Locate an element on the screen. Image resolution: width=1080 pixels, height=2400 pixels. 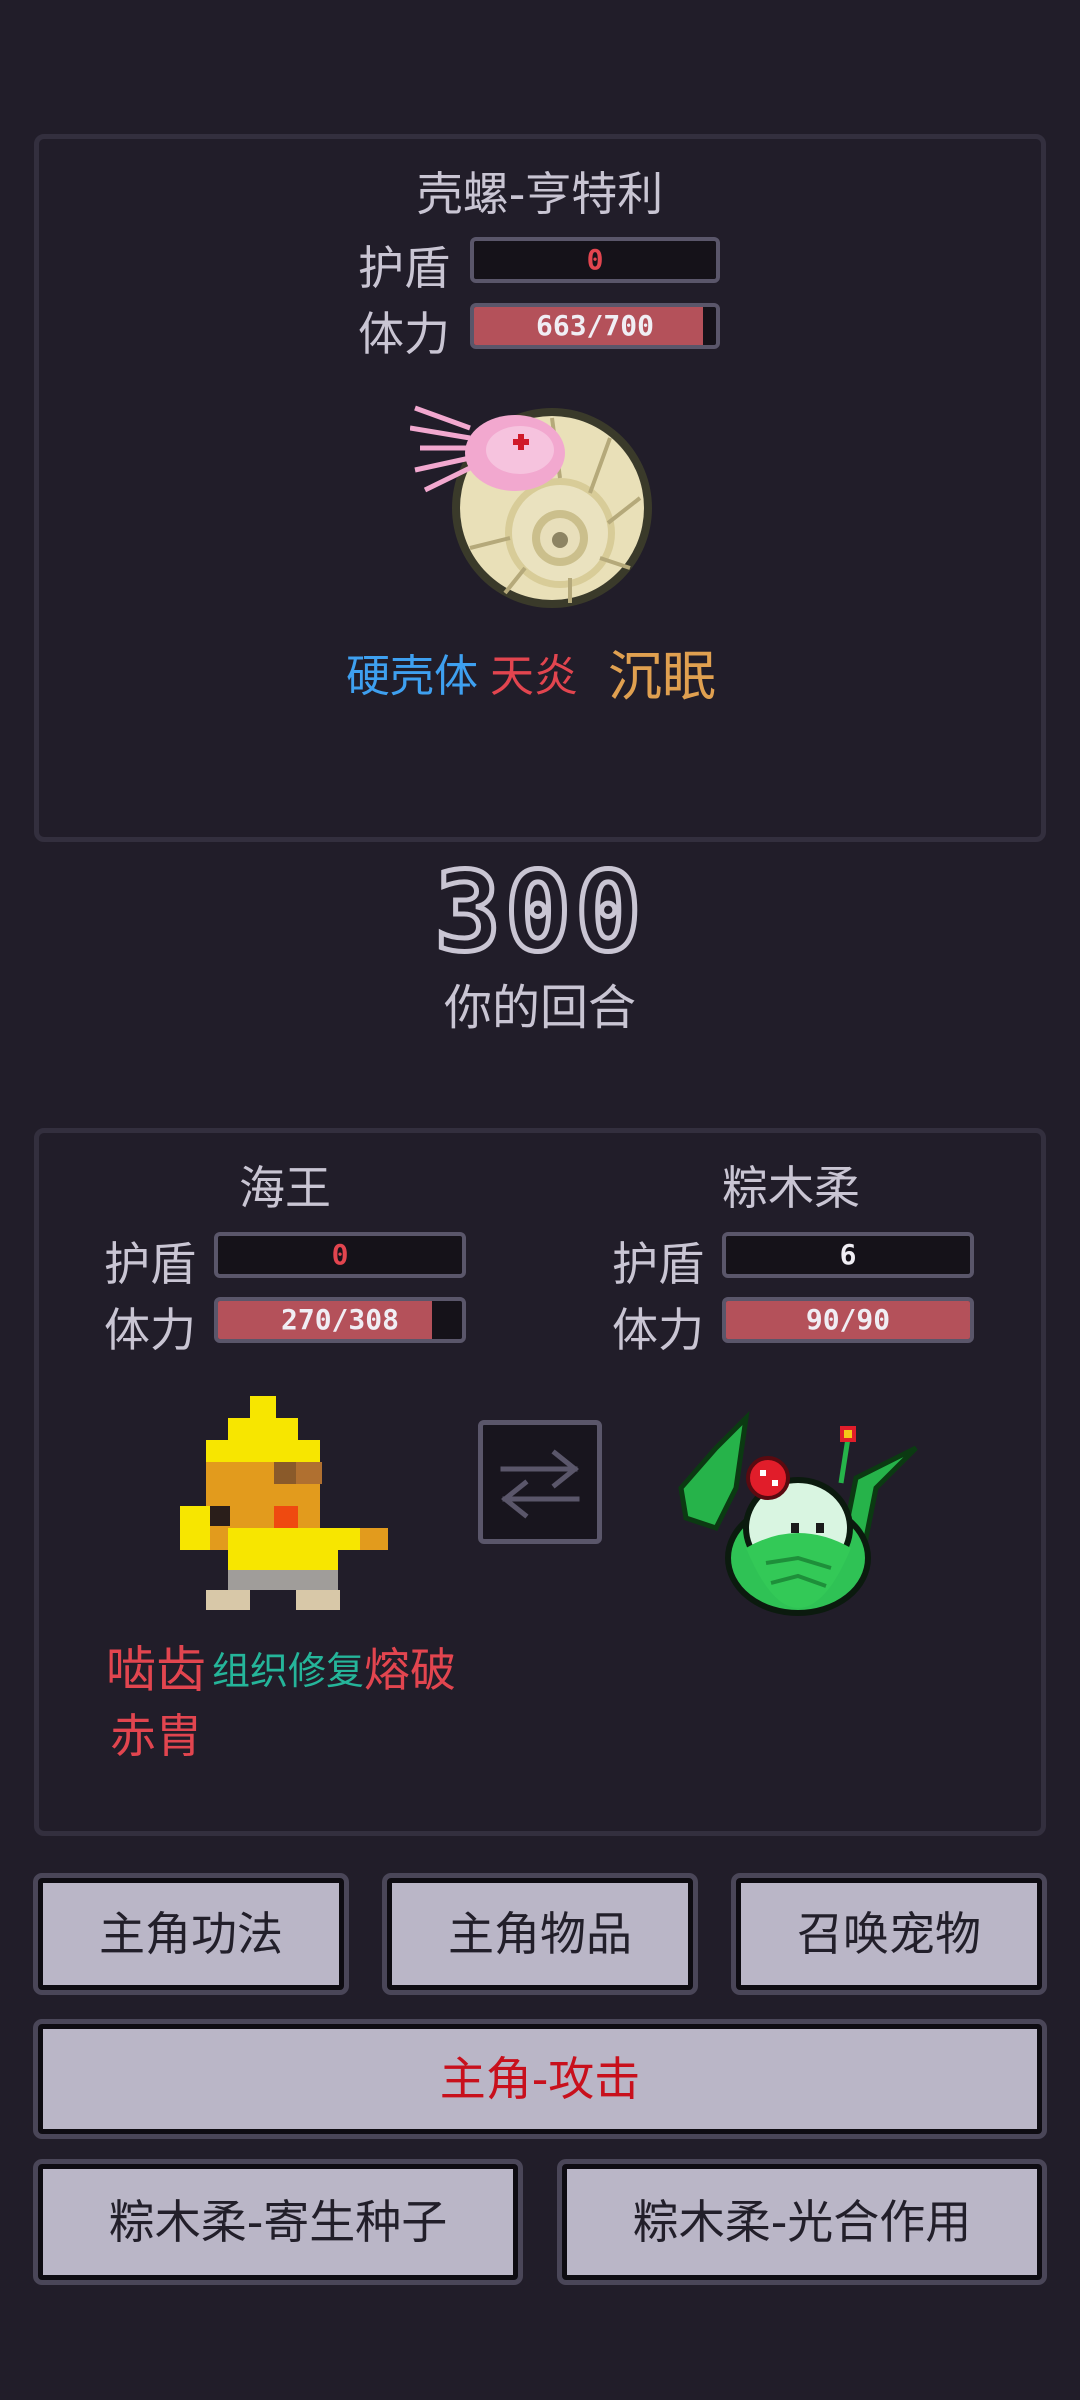
party-member-1-trait-gnaw: 啮齿 is located at coordinates (156, 1666).